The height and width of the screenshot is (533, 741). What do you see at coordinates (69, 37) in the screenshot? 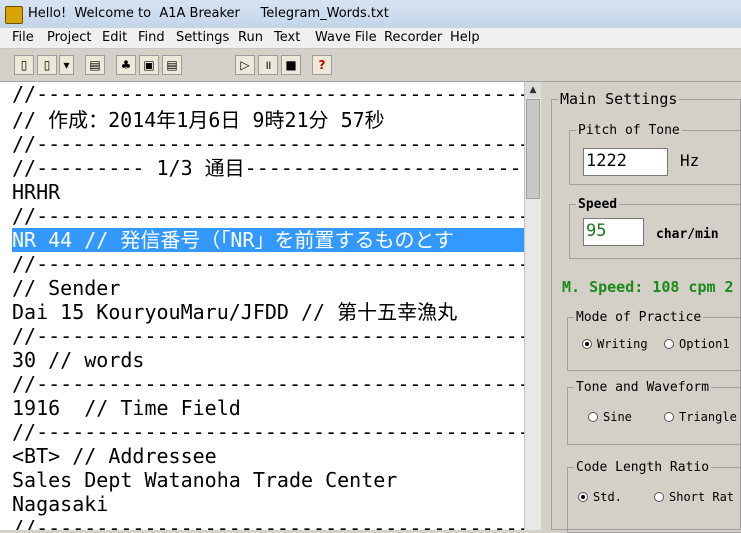
I see `menu-project: Project` at bounding box center [69, 37].